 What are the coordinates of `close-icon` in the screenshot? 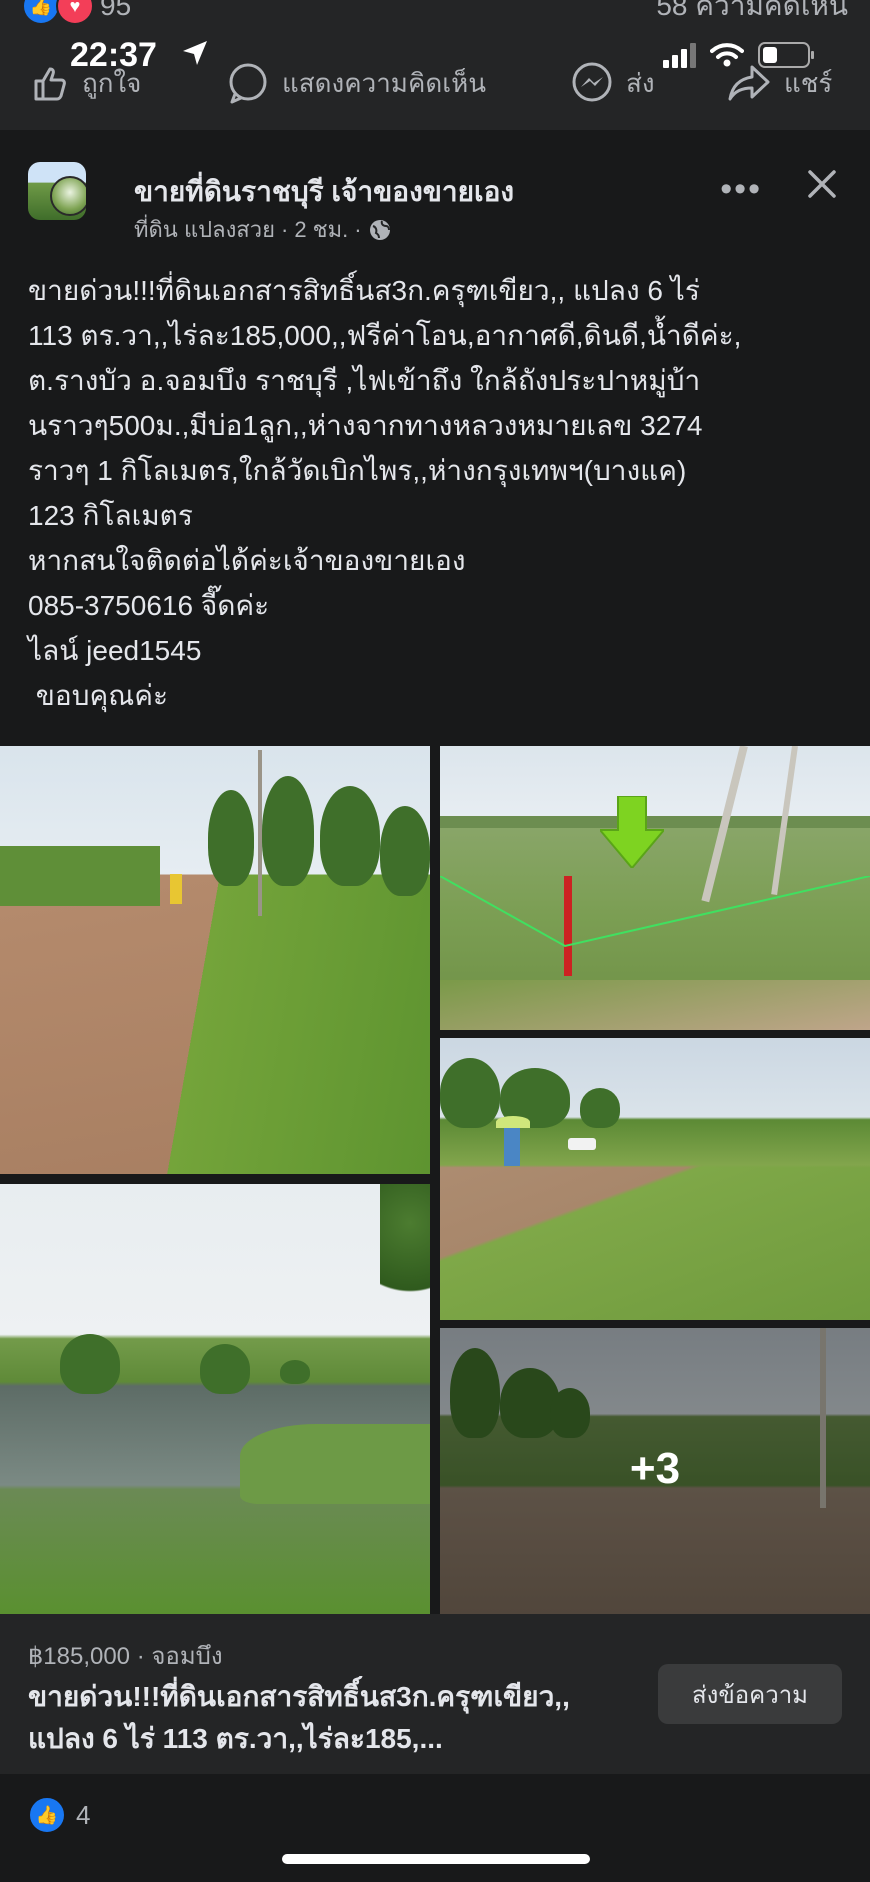 It's located at (822, 184).